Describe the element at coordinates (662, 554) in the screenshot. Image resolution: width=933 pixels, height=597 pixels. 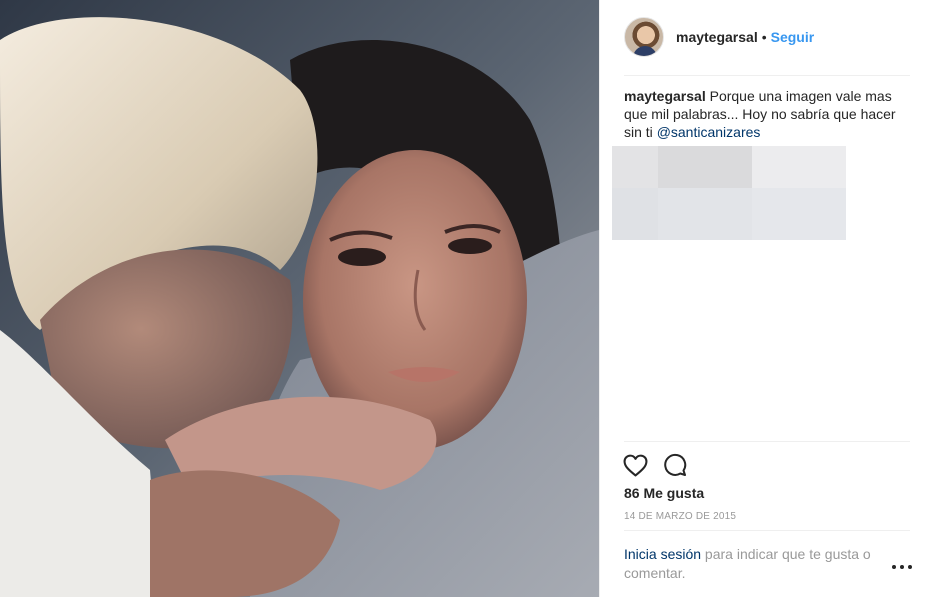
I see `login-link: Inicia sesión` at that location.